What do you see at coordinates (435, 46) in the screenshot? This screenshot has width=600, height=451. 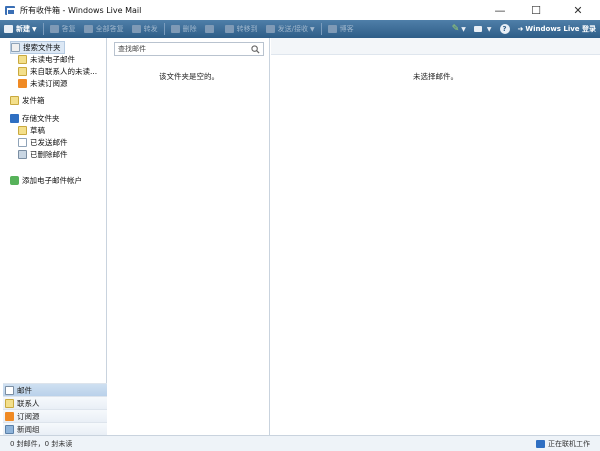 I see `reading-pane-header` at bounding box center [435, 46].